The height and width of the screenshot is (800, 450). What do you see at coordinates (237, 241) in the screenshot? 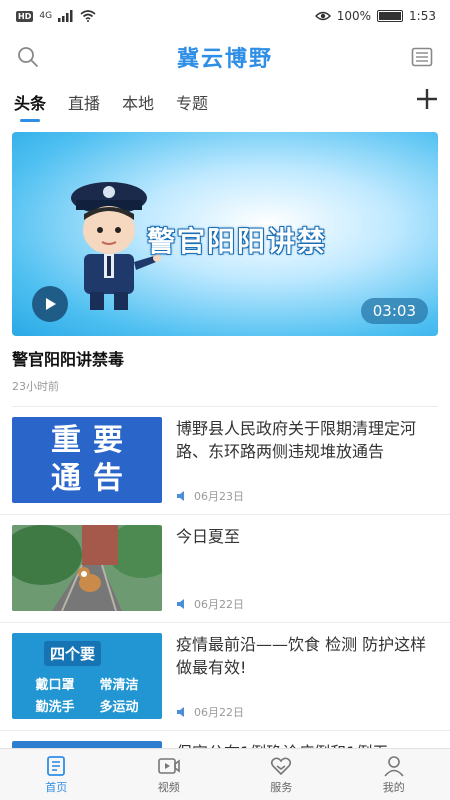
I see `featured-overlay-caption: 警官阳阳讲禁` at bounding box center [237, 241].